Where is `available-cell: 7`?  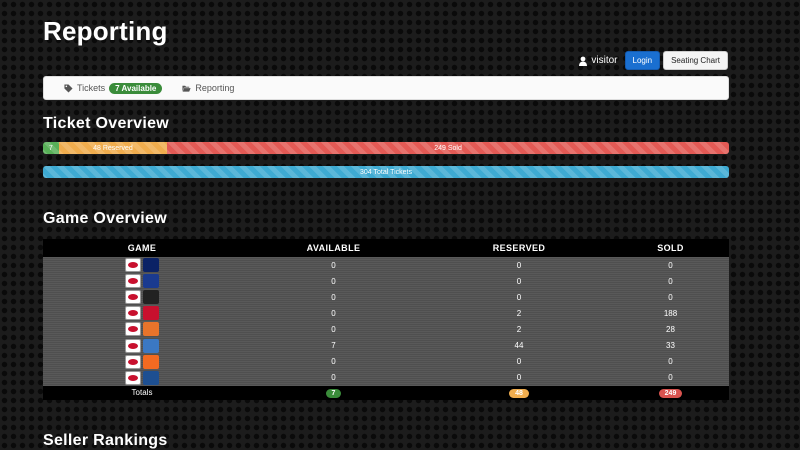
available-cell: 7 is located at coordinates (333, 346).